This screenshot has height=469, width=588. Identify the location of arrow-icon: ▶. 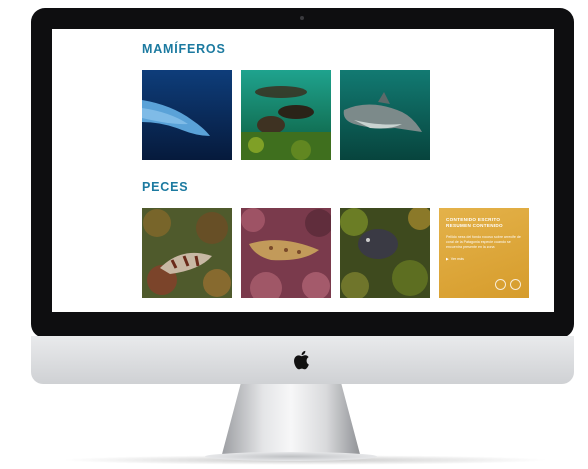
(447, 259).